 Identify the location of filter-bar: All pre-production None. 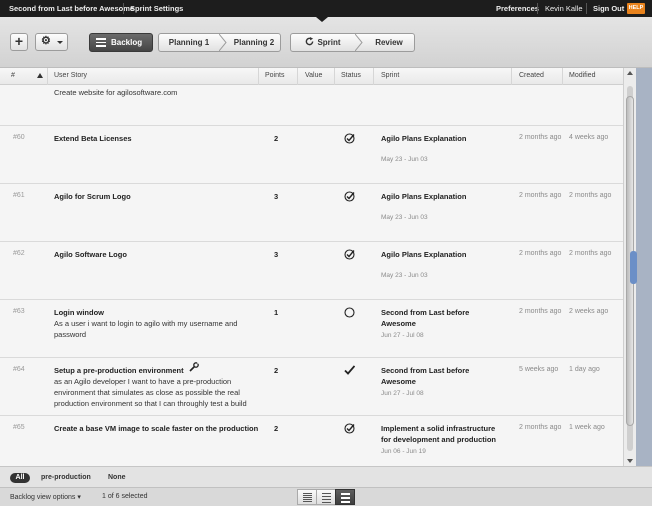
(326, 476).